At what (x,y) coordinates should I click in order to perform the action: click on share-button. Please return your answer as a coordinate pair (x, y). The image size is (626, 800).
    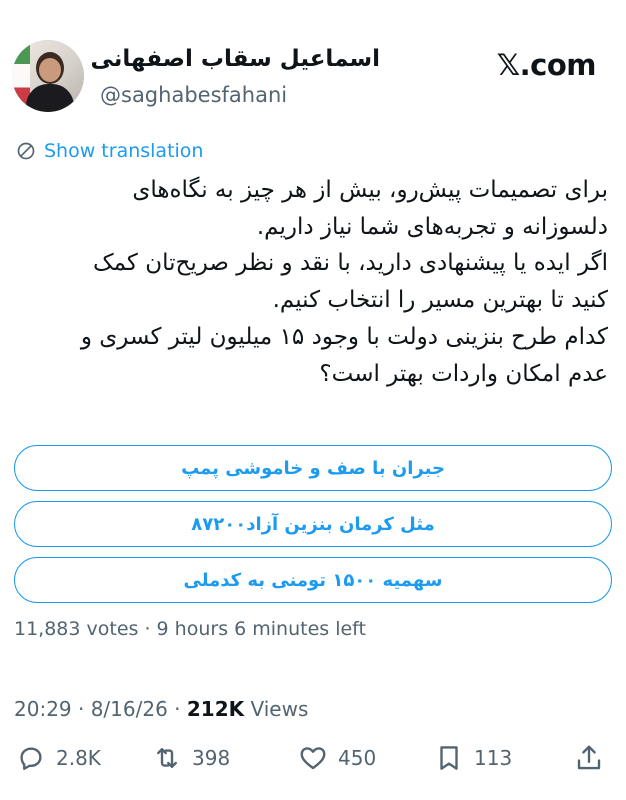
    Looking at the image, I should click on (589, 758).